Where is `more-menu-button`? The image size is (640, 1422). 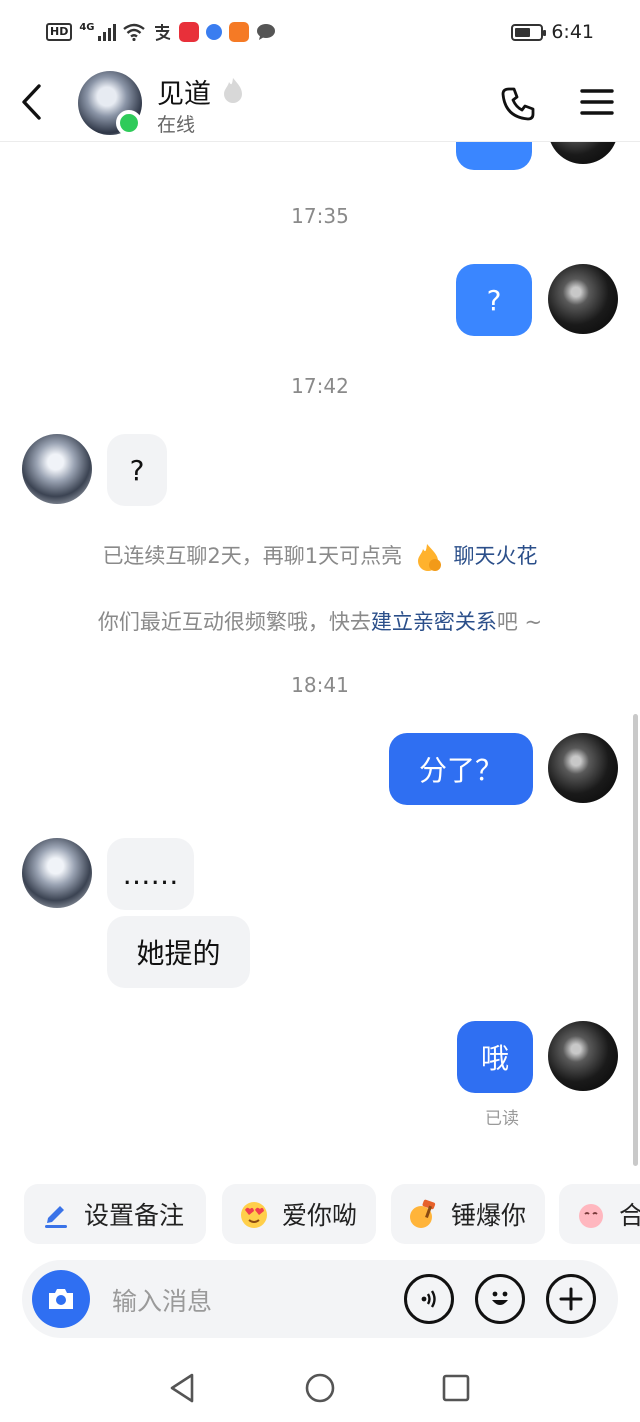 more-menu-button is located at coordinates (597, 104).